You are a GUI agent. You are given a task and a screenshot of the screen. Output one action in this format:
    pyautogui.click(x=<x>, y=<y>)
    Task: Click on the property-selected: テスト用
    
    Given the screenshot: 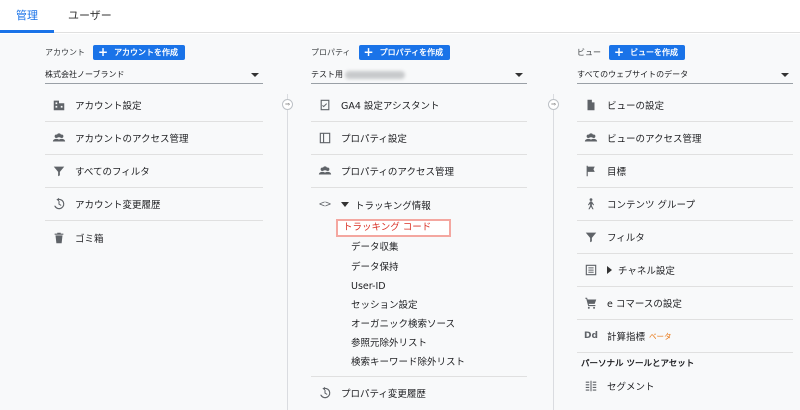 What is the action you would take?
    pyautogui.click(x=413, y=74)
    